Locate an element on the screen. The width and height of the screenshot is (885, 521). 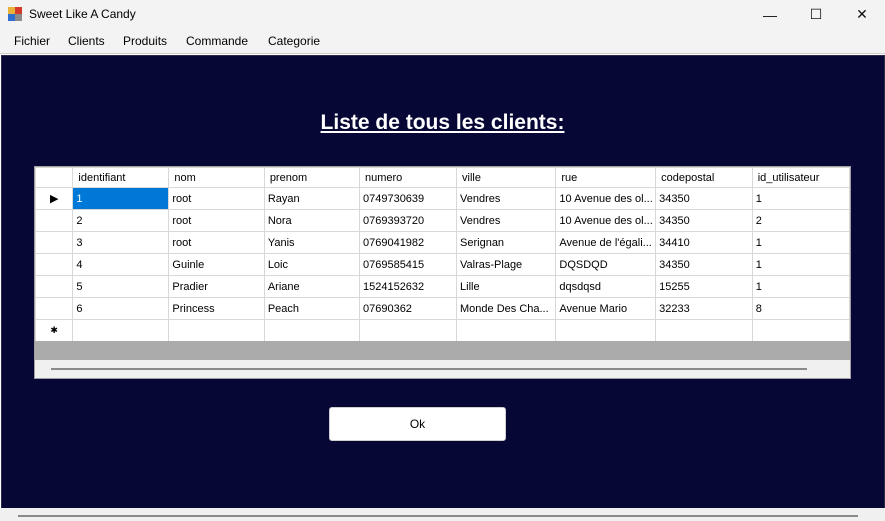
table-cell: 0769585415 is located at coordinates (408, 264).